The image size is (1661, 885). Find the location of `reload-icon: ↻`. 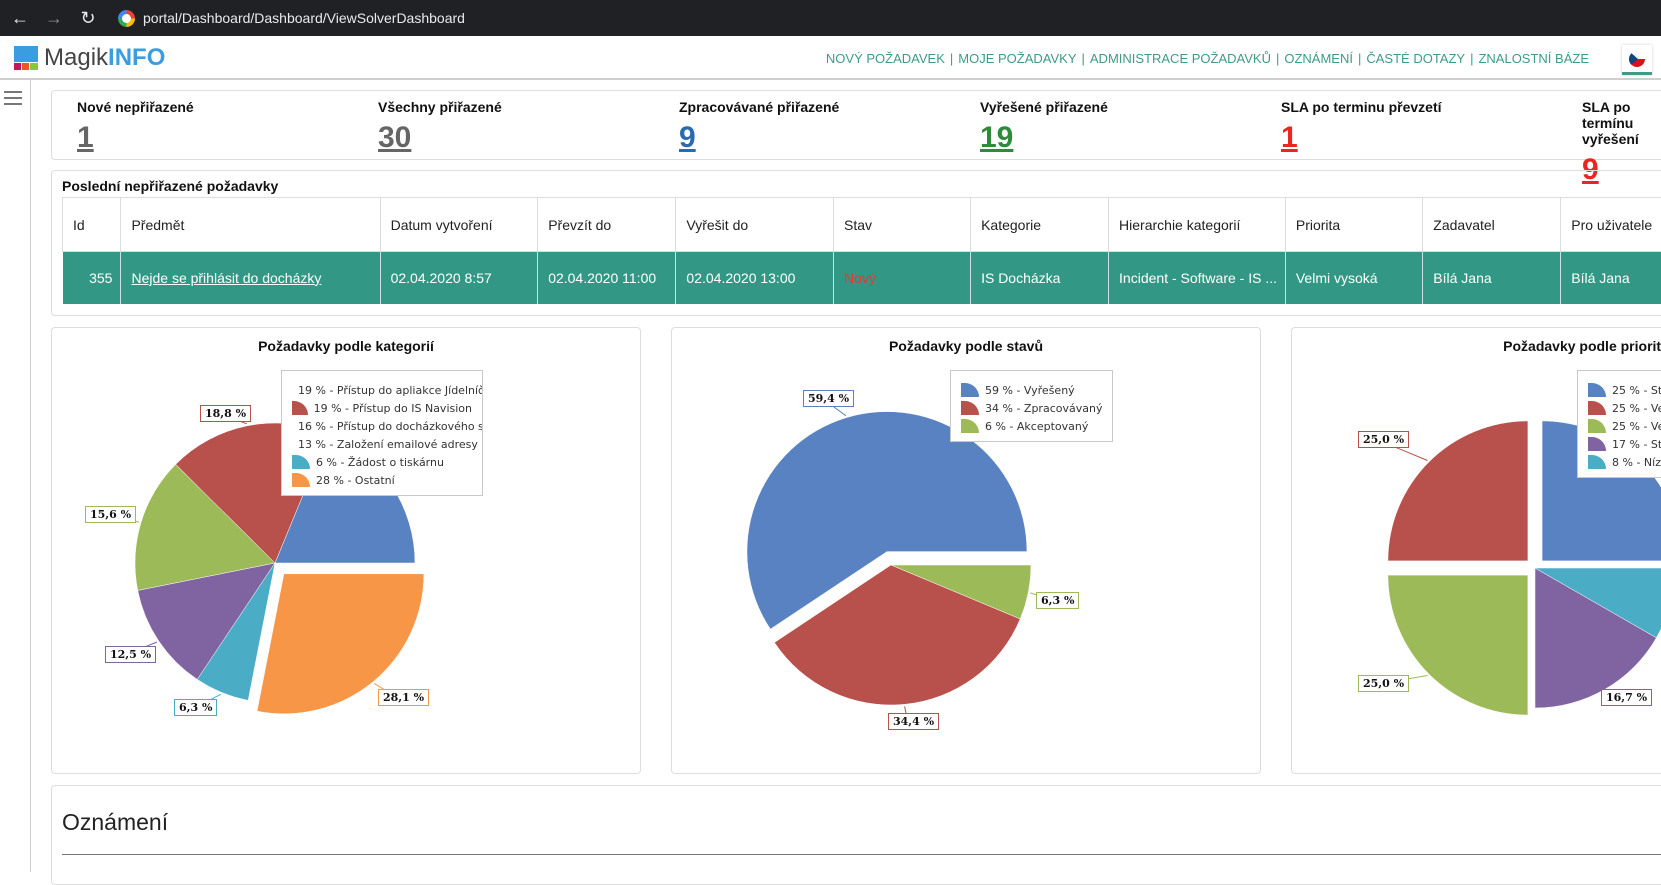

reload-icon: ↻ is located at coordinates (88, 18).